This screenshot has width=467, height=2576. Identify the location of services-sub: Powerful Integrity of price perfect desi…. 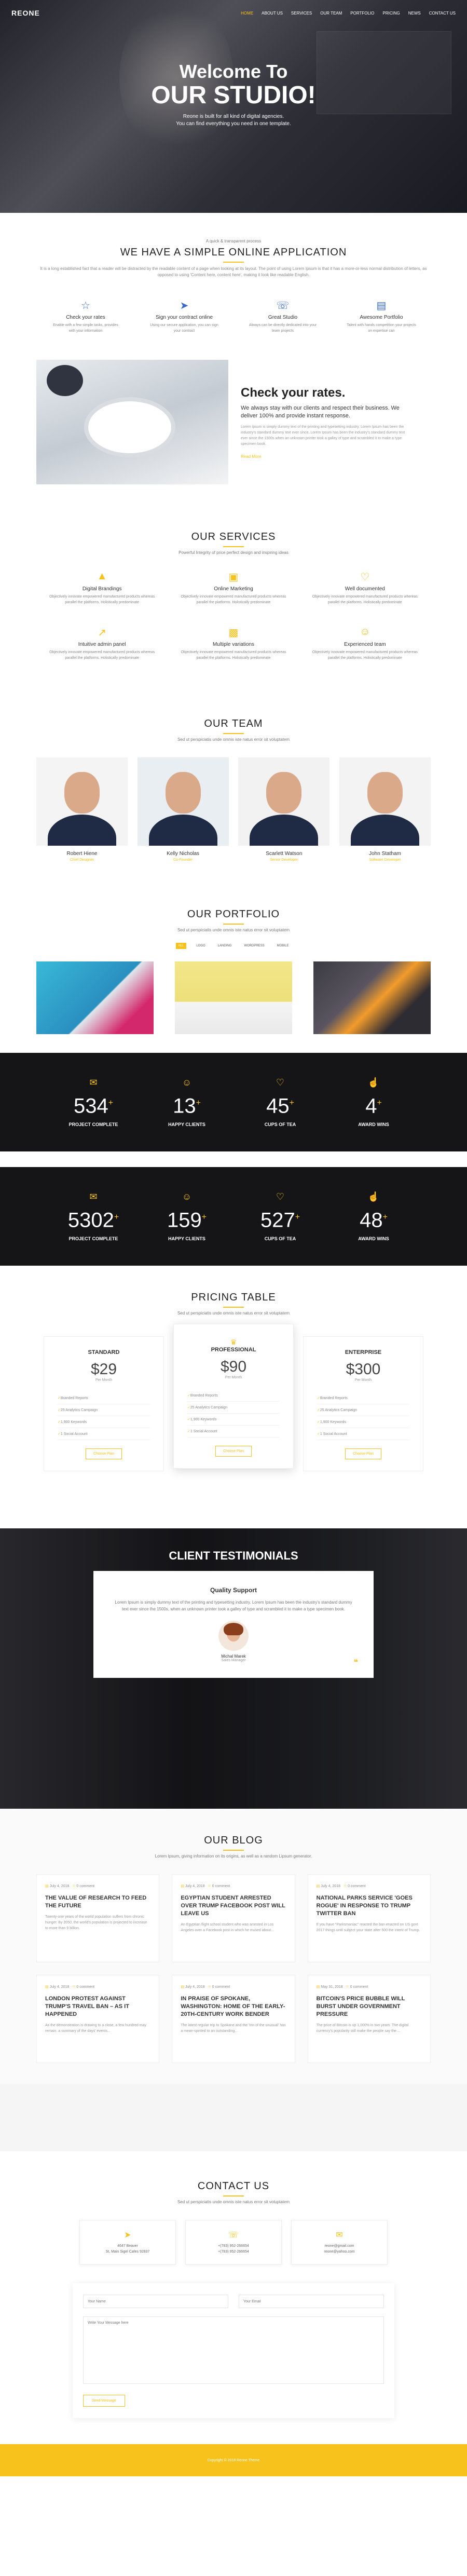
(233, 552).